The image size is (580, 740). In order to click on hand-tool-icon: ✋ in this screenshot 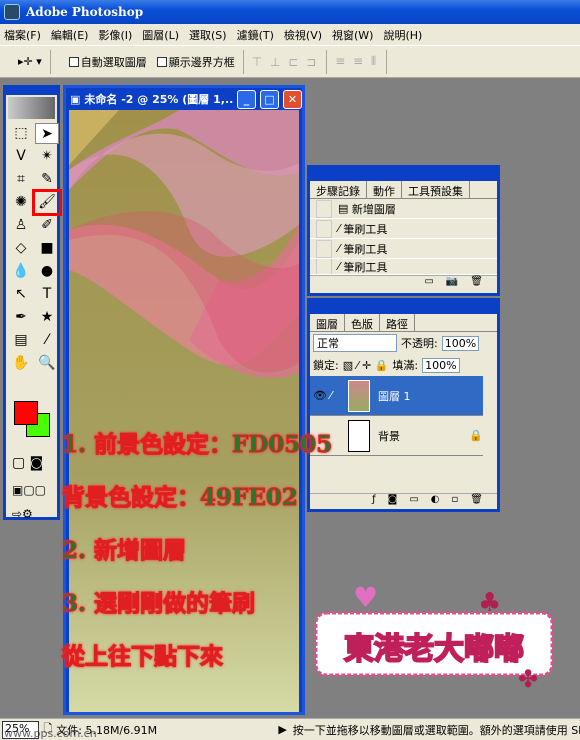, I will do `click(21, 363)`.